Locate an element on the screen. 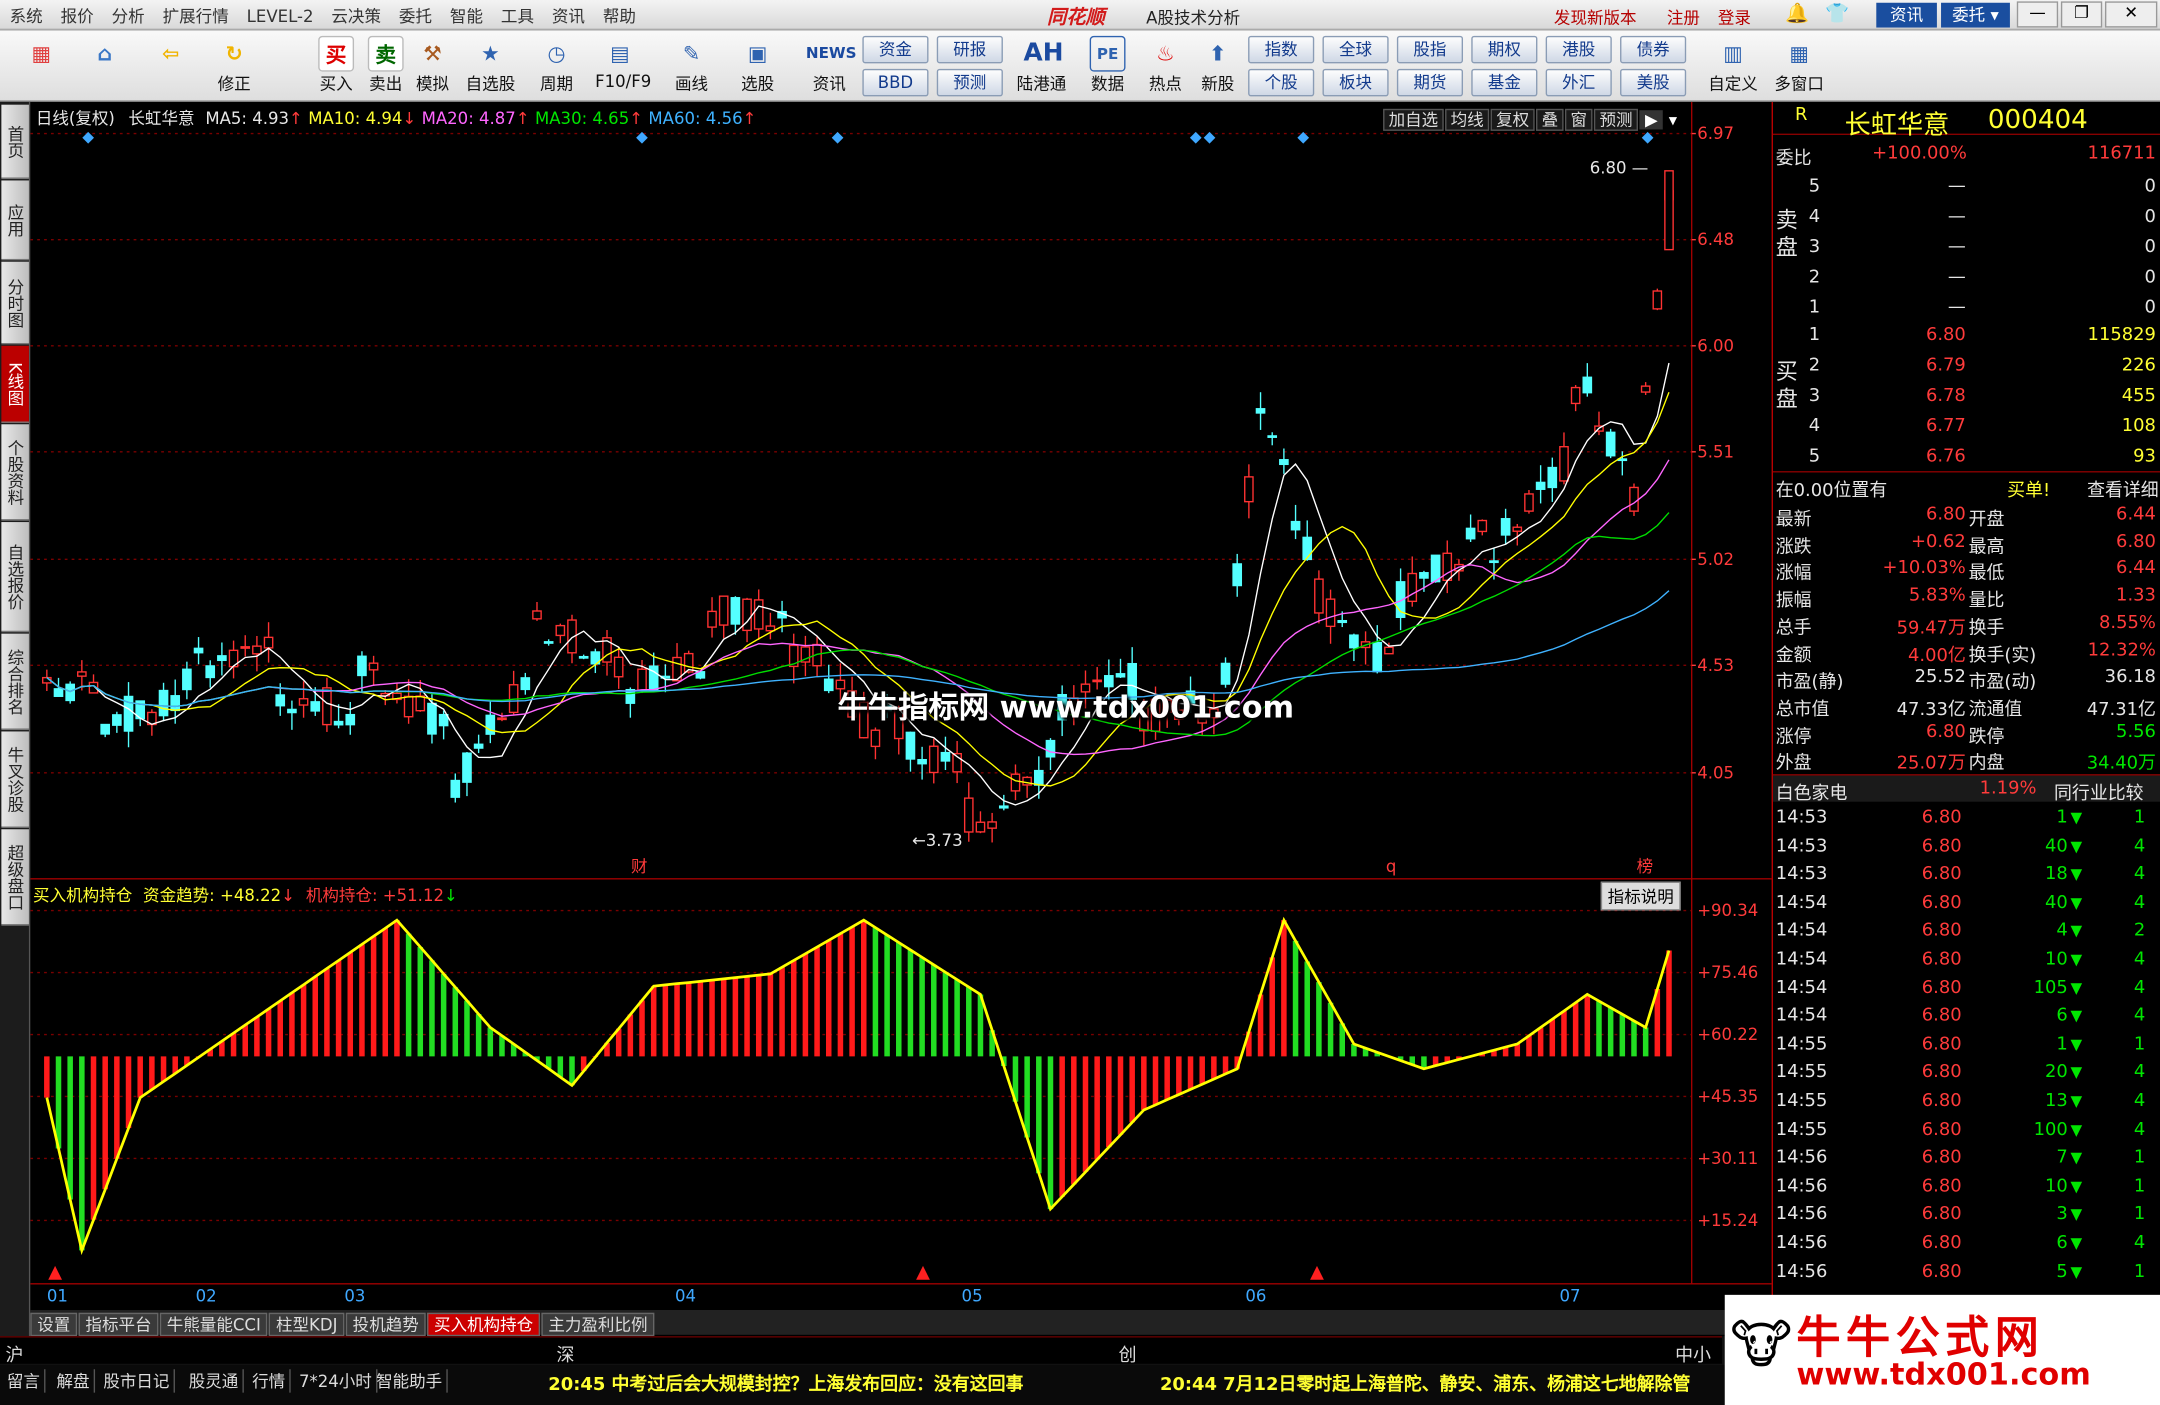 Image resolution: width=2160 pixels, height=1405 pixels. chart-btn-0: 加自选 is located at coordinates (1413, 119).